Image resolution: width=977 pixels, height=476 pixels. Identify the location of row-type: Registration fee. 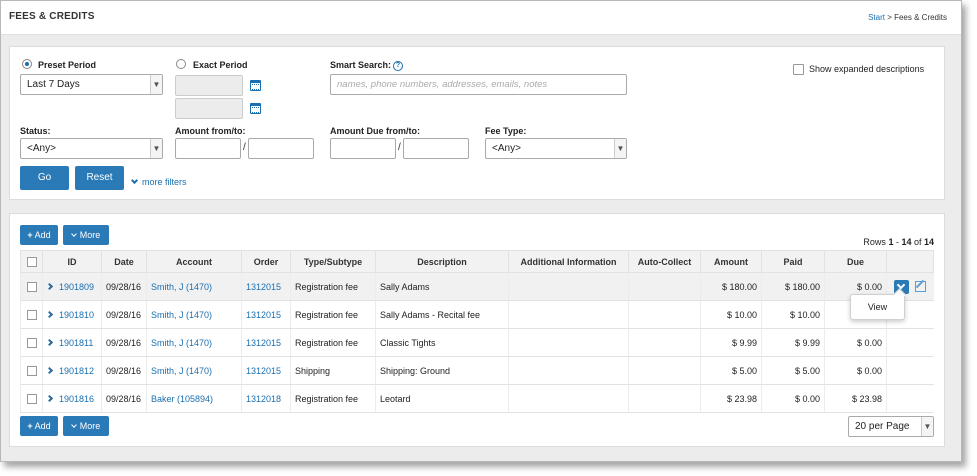
(333, 314).